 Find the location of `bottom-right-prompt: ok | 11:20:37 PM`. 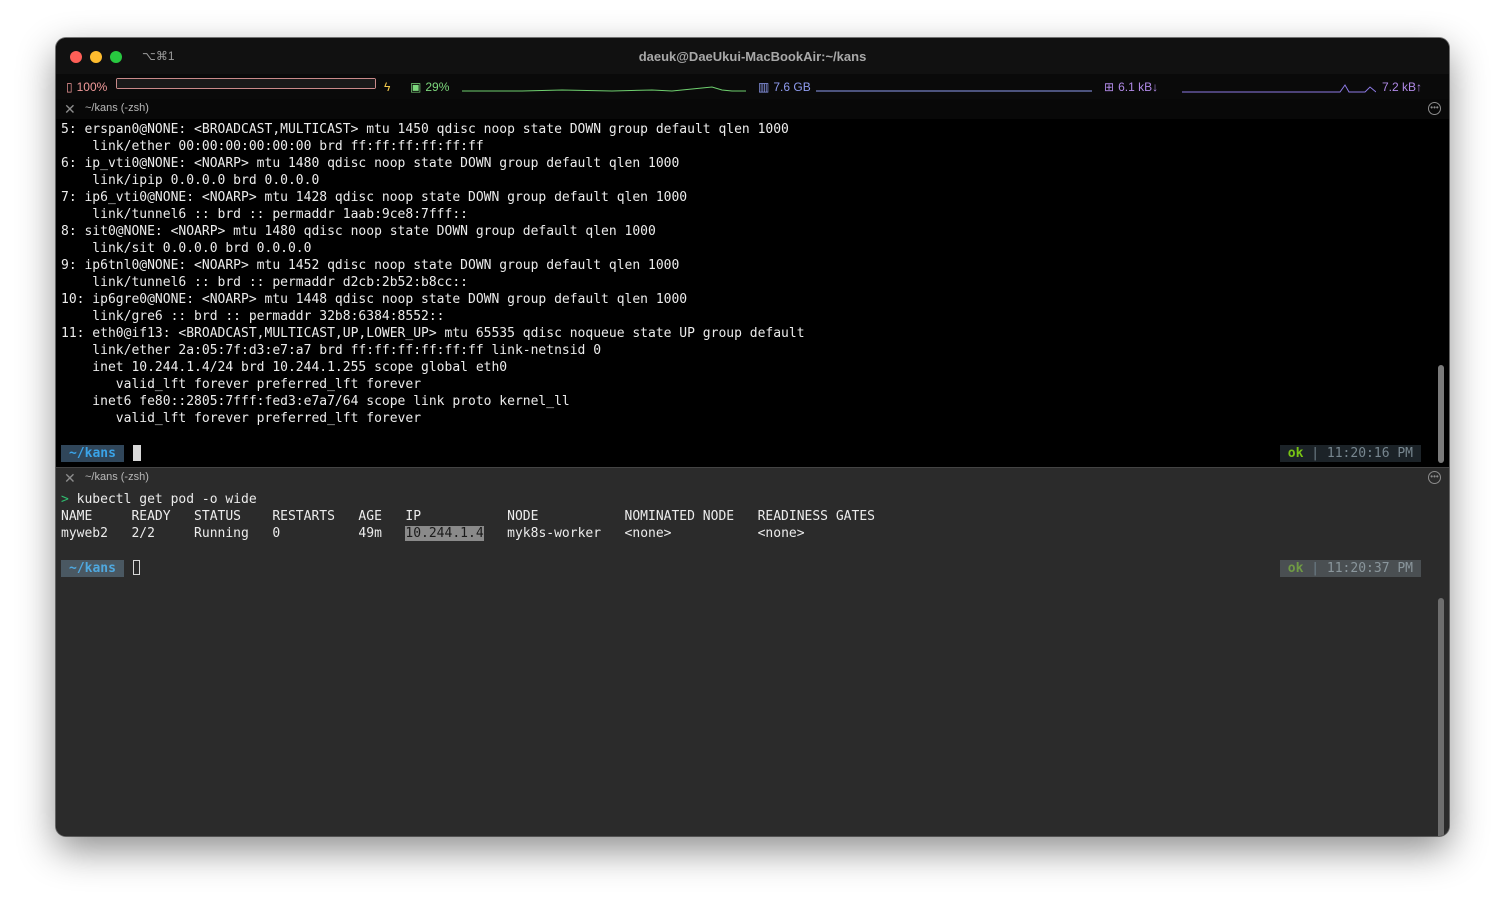

bottom-right-prompt: ok | 11:20:37 PM is located at coordinates (1350, 568).